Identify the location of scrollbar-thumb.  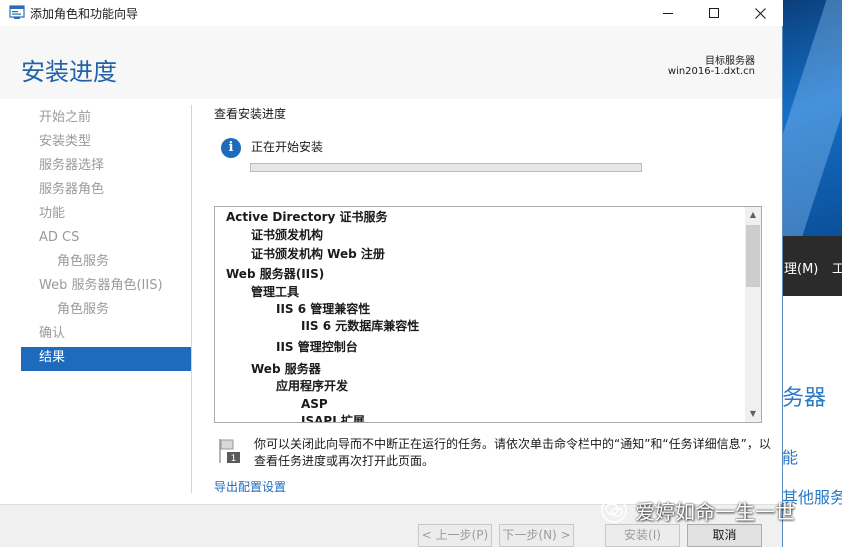
(753, 256).